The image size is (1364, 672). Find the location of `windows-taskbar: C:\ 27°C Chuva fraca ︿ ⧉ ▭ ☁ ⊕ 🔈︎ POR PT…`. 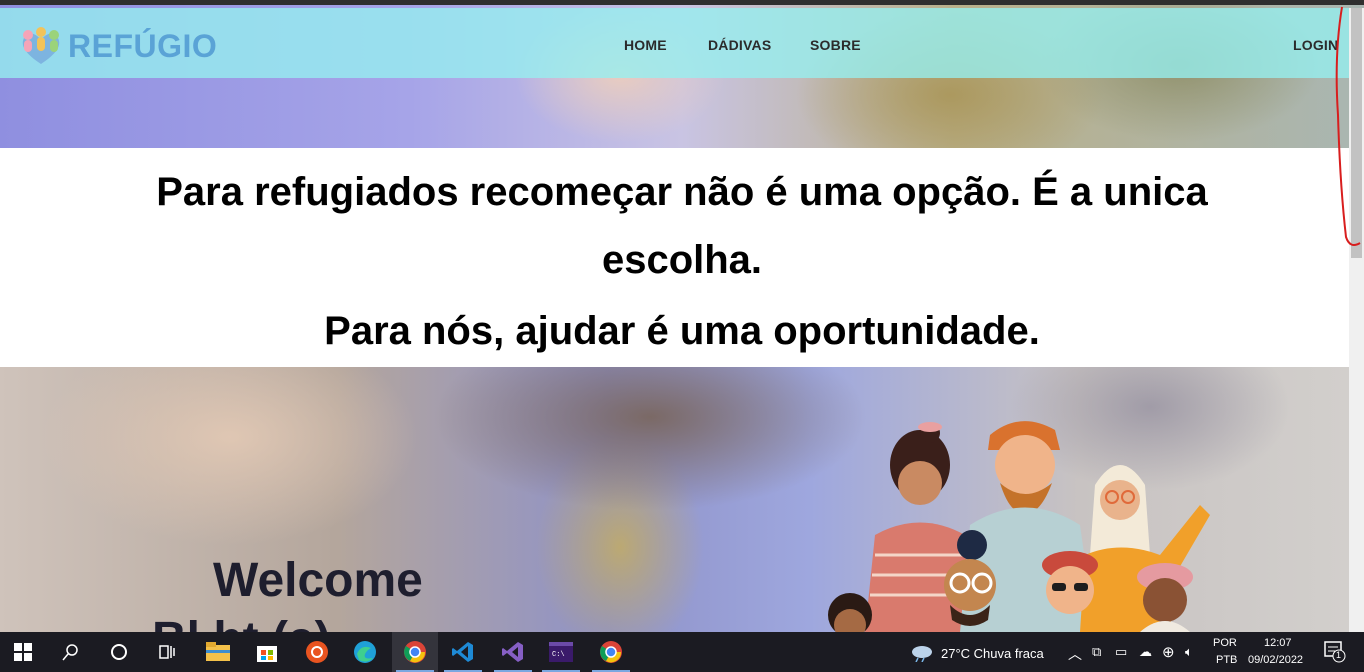

windows-taskbar: C:\ 27°C Chuva fraca ︿ ⧉ ▭ ☁ ⊕ 🔈︎ POR PT… is located at coordinates (682, 652).